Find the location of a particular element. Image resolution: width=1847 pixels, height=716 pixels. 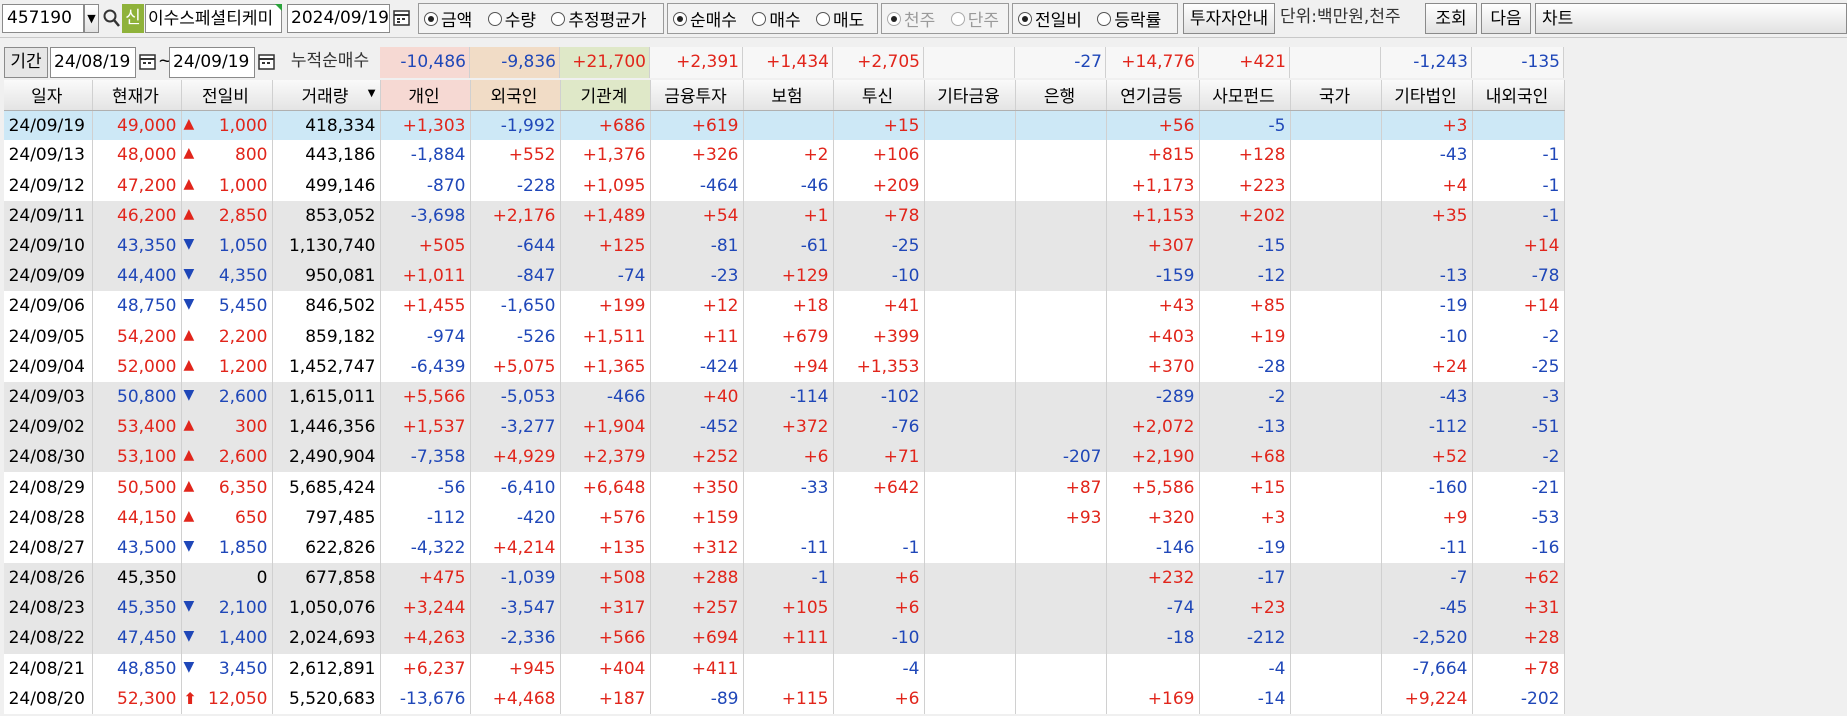

radio-change-rate: 등락률 is located at coordinates (1129, 18).